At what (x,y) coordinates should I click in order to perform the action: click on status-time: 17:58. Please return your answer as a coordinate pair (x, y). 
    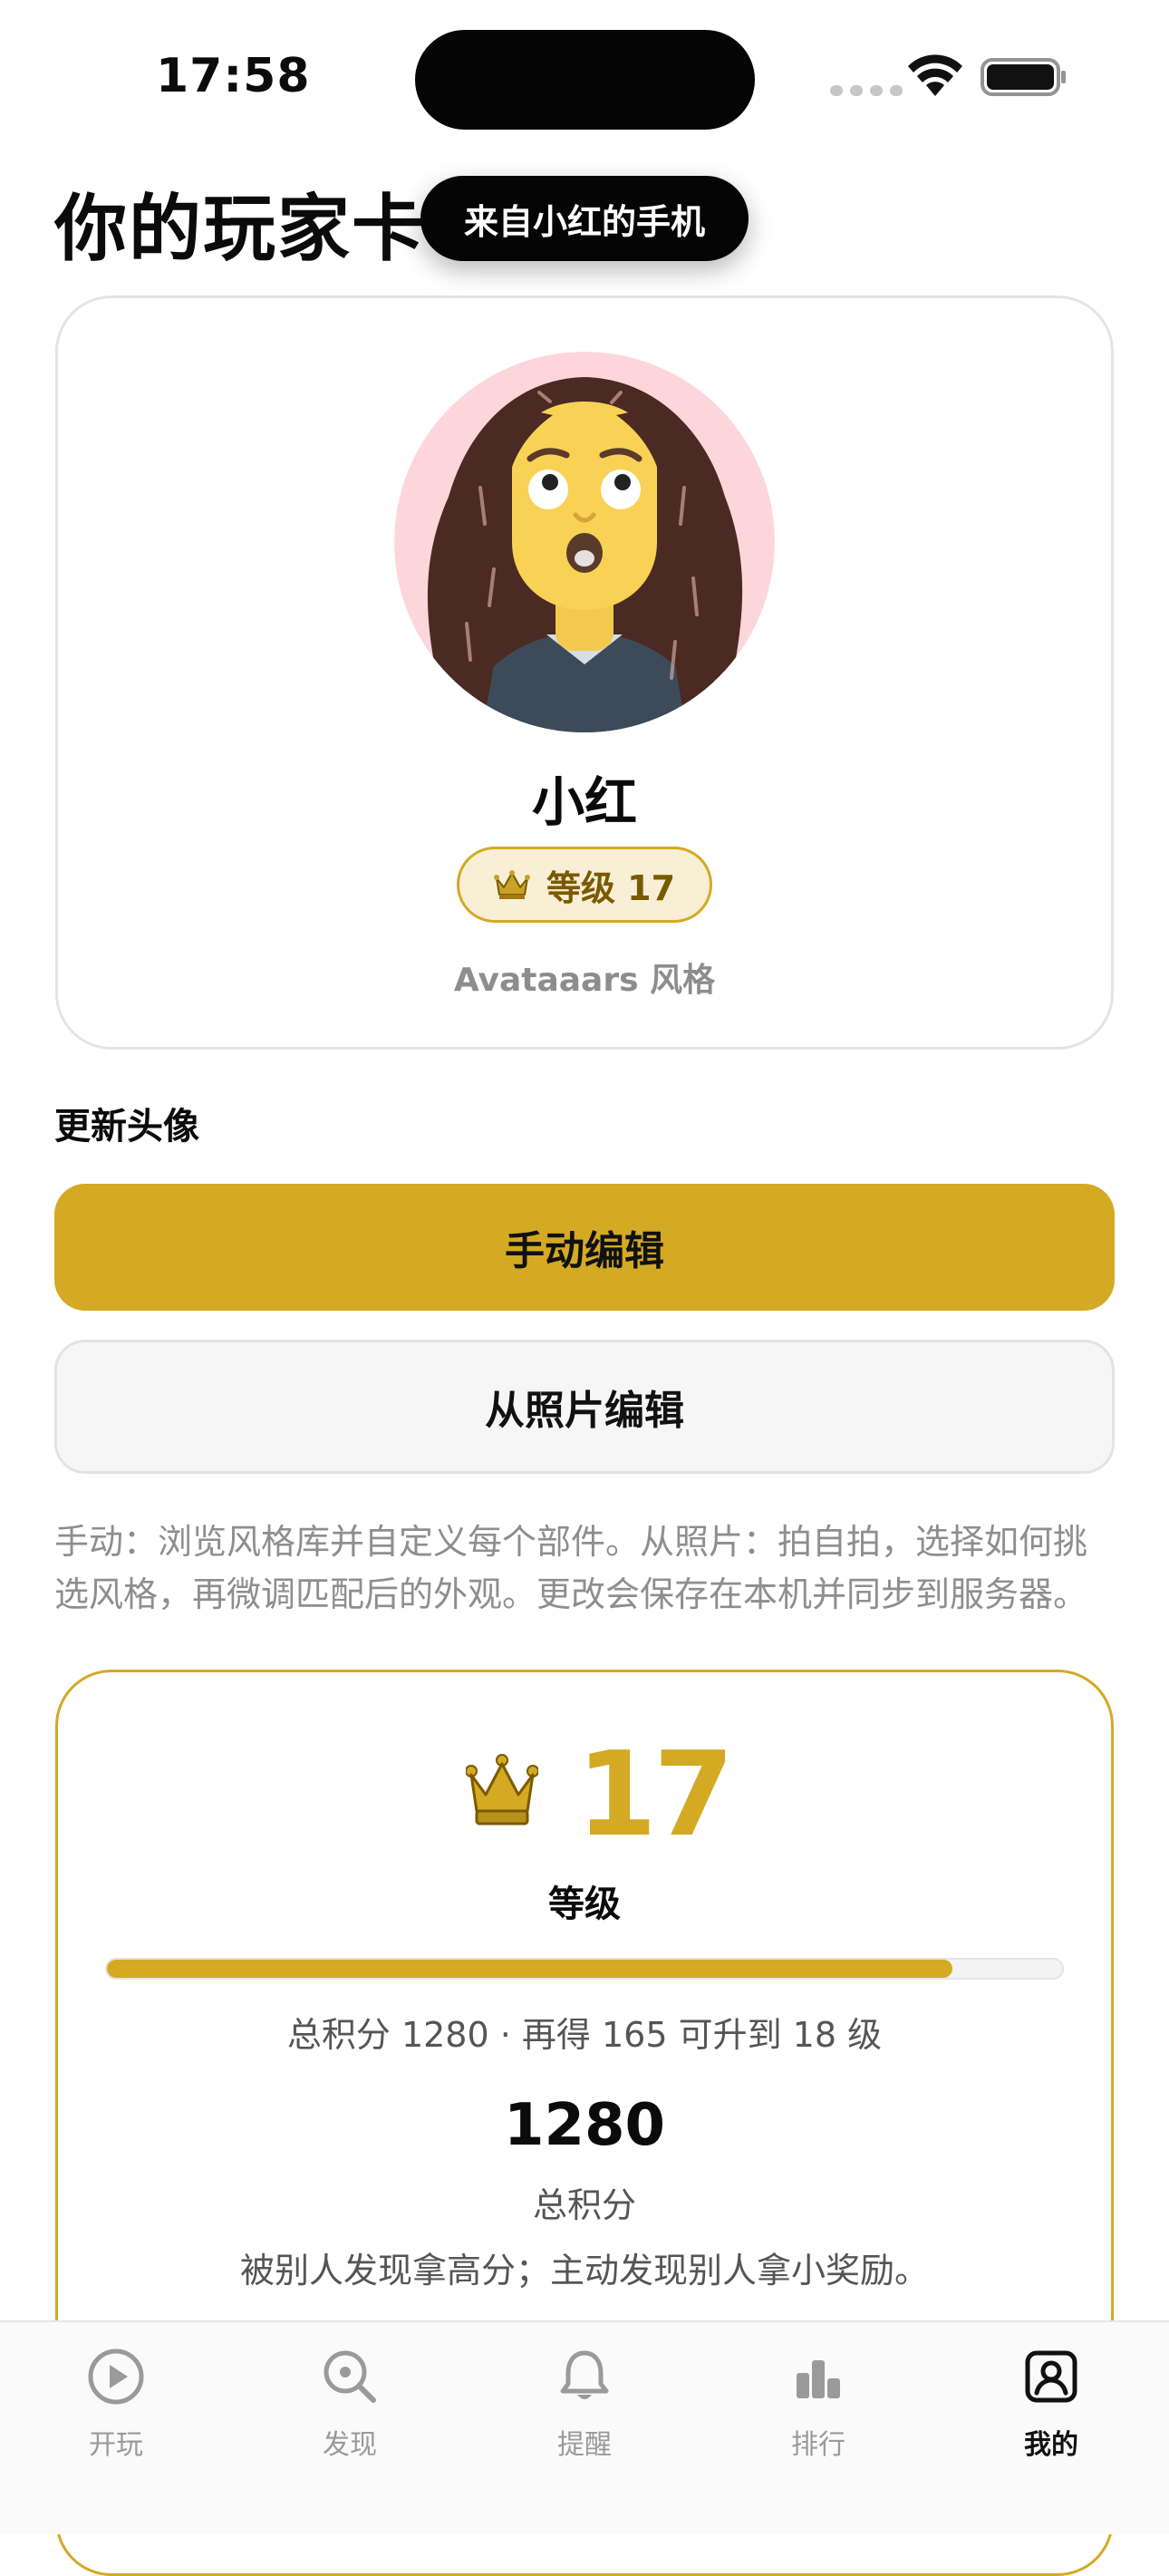
    Looking at the image, I should click on (233, 76).